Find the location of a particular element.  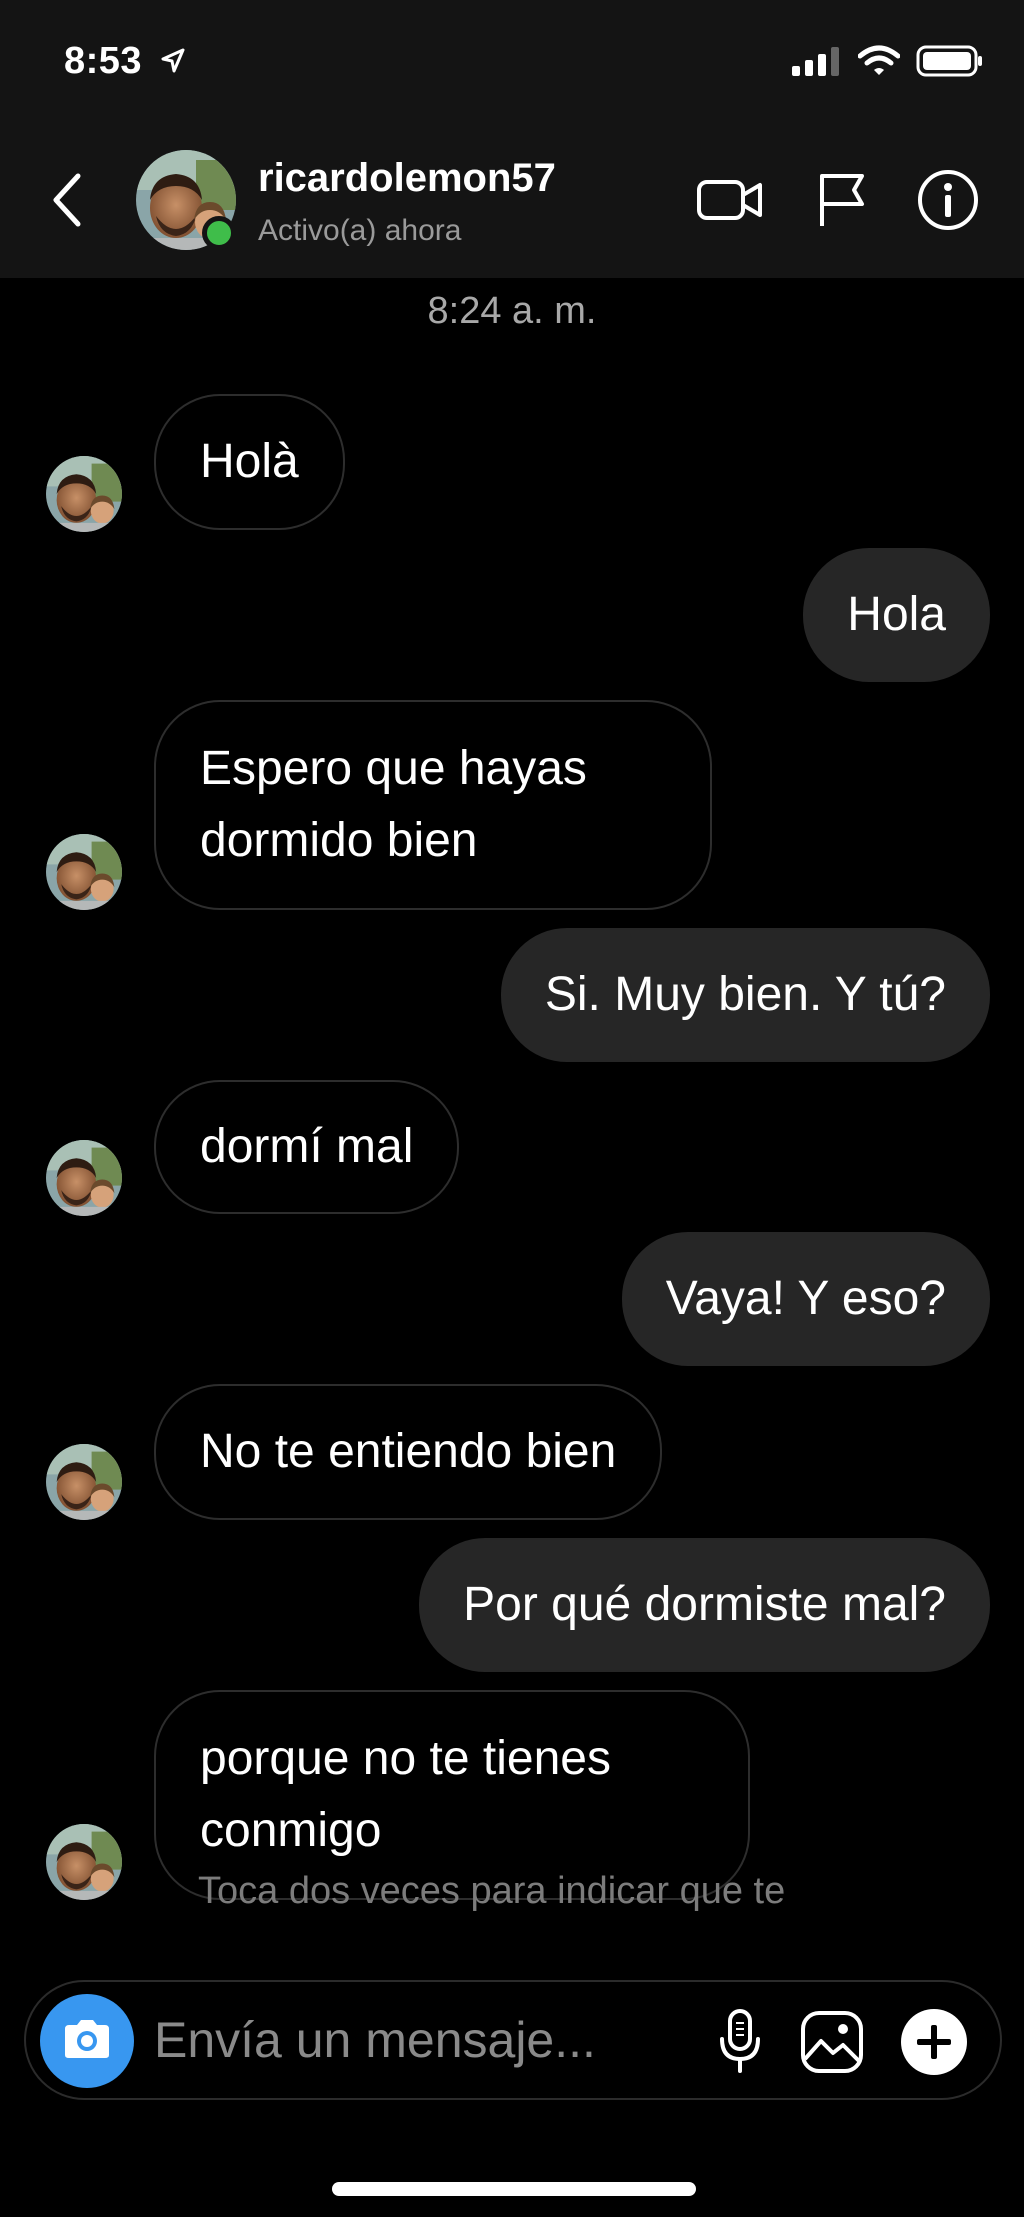

message-text: Vaya! Y eso? is located at coordinates (805, 1298).